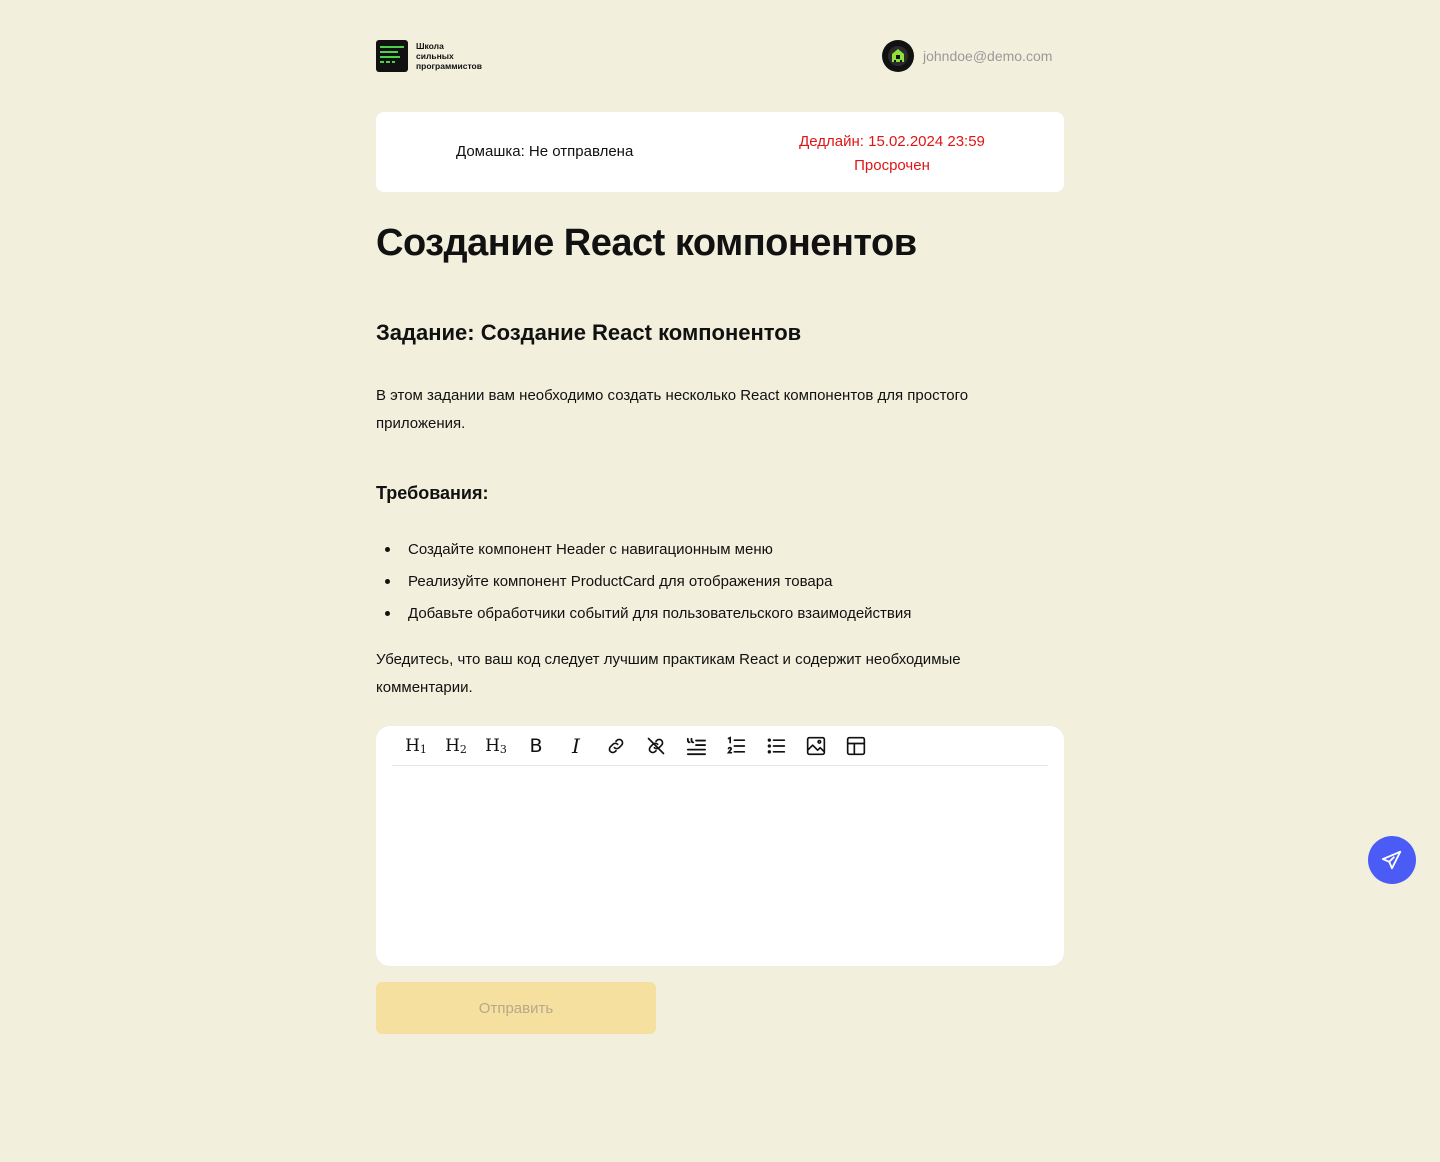  Describe the element at coordinates (545, 151) in the screenshot. I see `homework-status: Домашка: Не отправлена` at that location.